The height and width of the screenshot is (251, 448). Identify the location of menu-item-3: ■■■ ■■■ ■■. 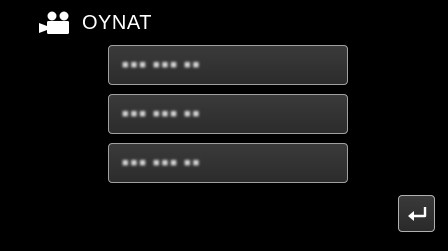
(228, 163).